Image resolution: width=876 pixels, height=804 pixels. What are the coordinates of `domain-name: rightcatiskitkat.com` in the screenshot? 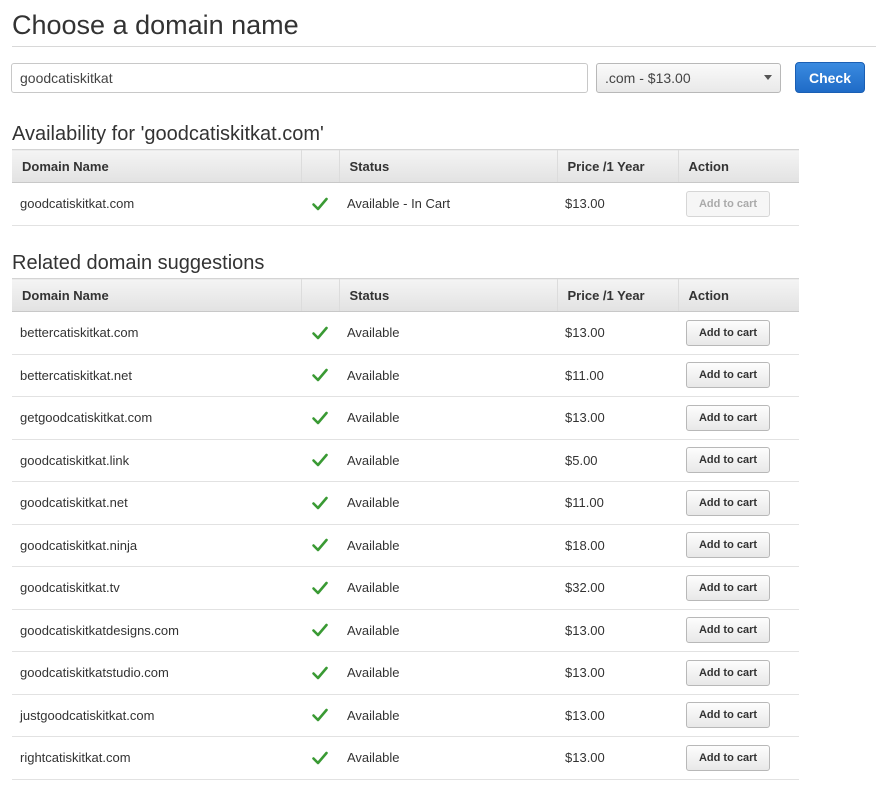 It's located at (156, 758).